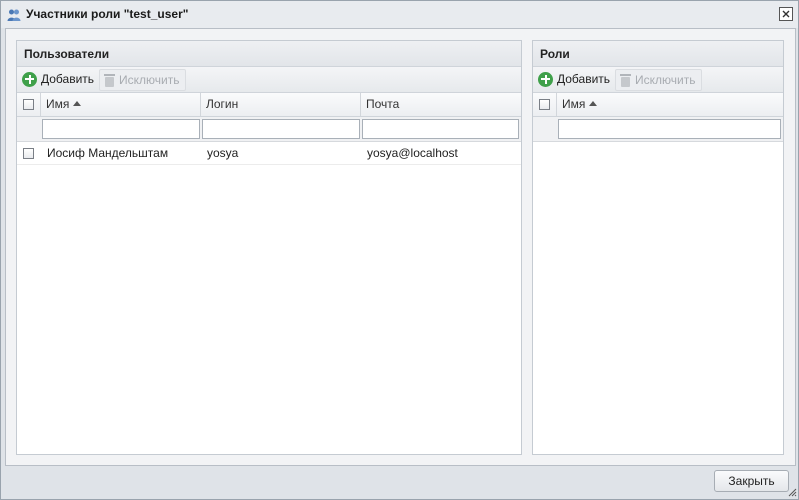 The width and height of the screenshot is (799, 500). I want to click on add-user-label: Добавить, so click(68, 79).